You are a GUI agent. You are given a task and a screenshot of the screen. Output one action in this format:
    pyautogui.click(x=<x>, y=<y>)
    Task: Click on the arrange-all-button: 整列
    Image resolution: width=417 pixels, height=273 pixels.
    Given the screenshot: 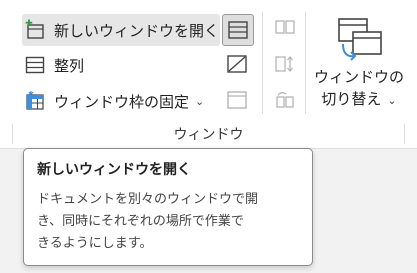 What is the action you would take?
    pyautogui.click(x=77, y=65)
    